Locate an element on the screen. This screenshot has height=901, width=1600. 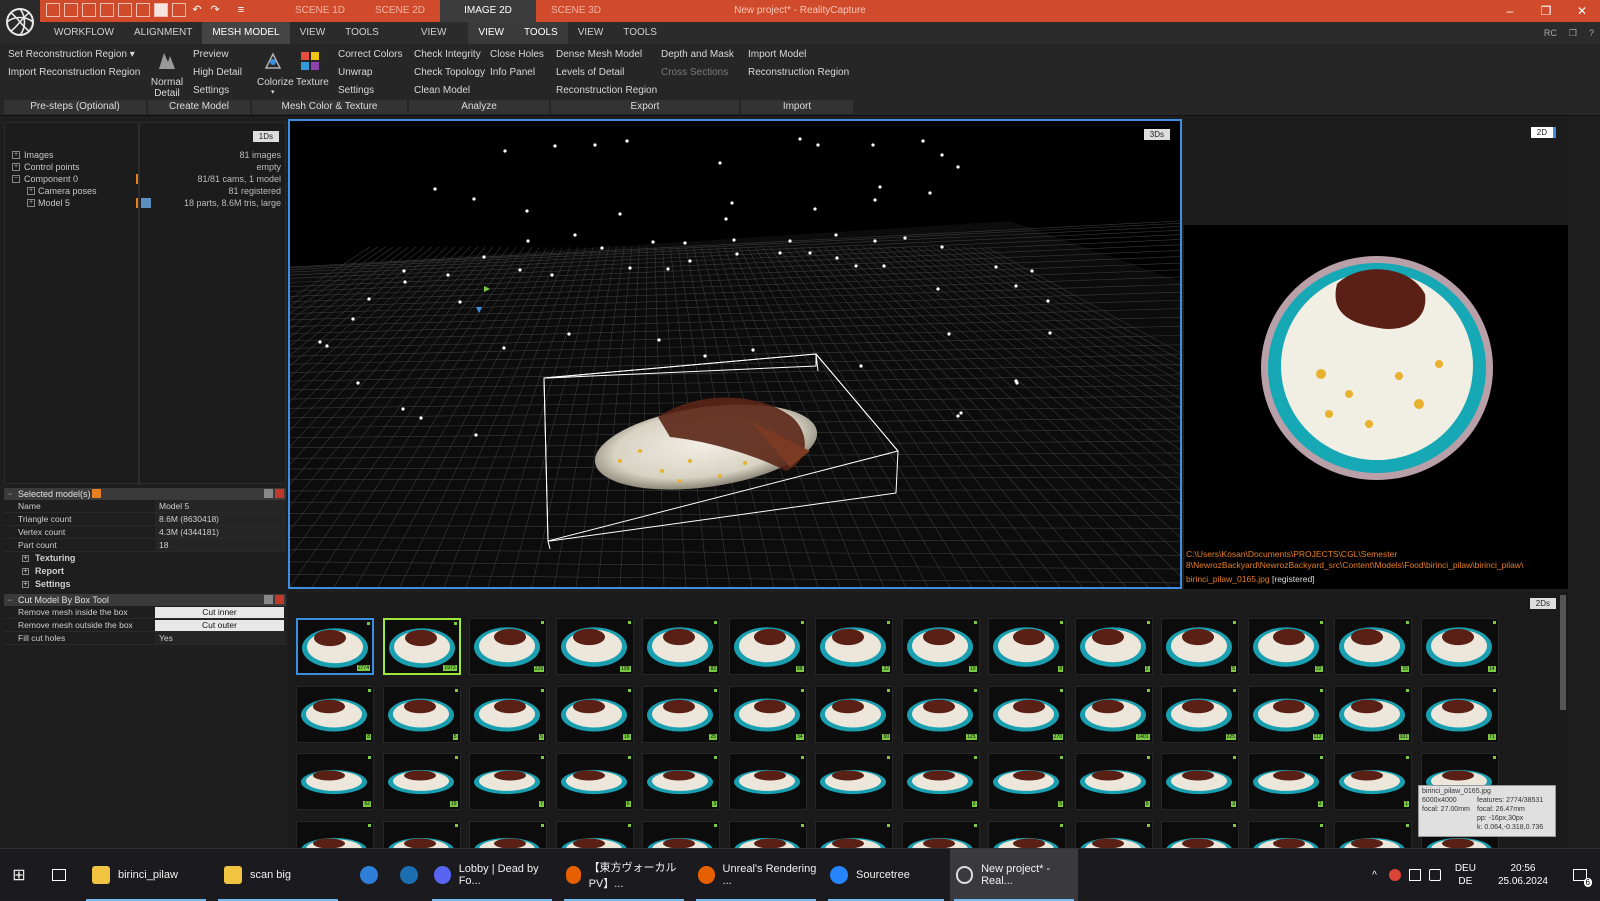
import-reconstruction-region-button: Import Reconstruction Region is located at coordinates (74, 72).